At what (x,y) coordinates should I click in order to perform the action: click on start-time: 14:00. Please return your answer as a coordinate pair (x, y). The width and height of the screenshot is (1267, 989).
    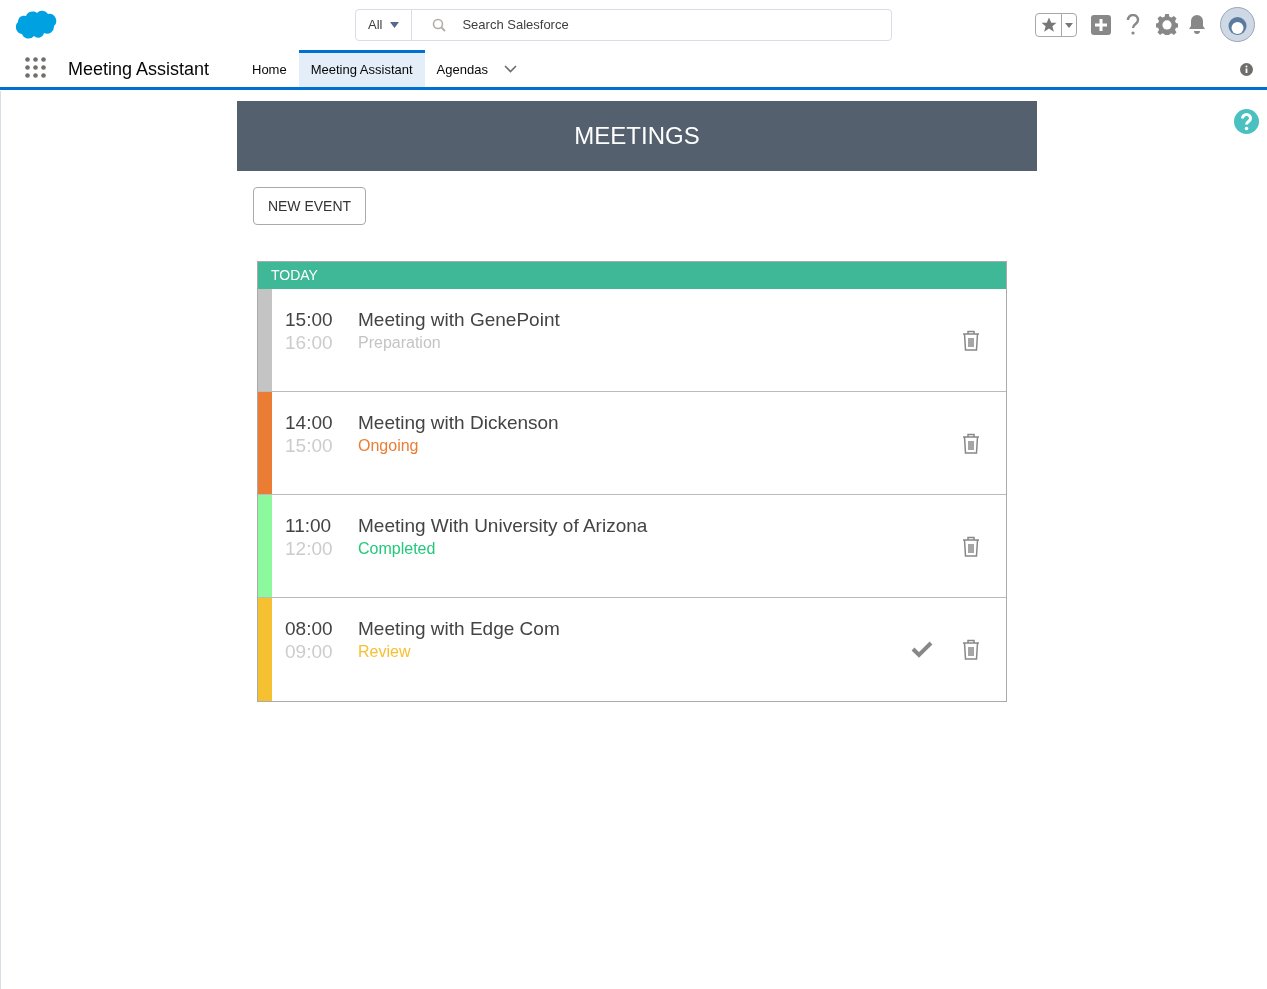
    Looking at the image, I should click on (309, 422).